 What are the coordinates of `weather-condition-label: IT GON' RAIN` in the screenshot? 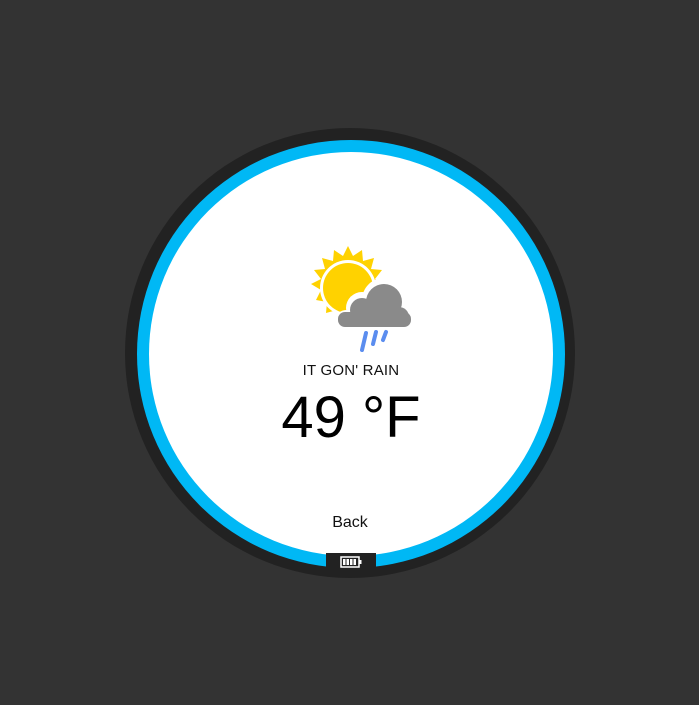 It's located at (351, 370).